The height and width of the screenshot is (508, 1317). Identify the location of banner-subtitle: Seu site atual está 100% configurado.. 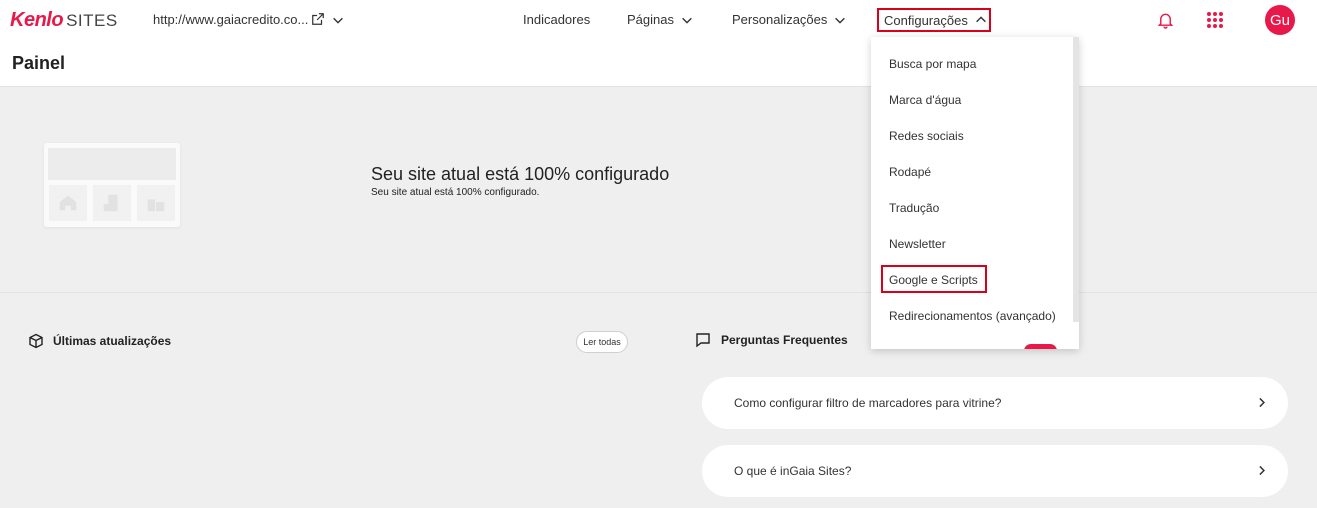
(455, 192).